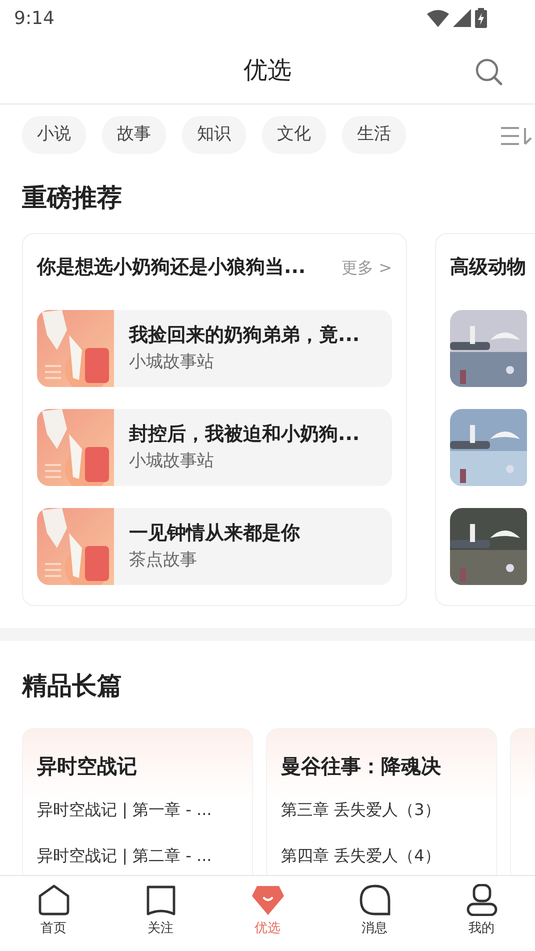  Describe the element at coordinates (517, 136) in the screenshot. I see `category-menu-icon` at that location.